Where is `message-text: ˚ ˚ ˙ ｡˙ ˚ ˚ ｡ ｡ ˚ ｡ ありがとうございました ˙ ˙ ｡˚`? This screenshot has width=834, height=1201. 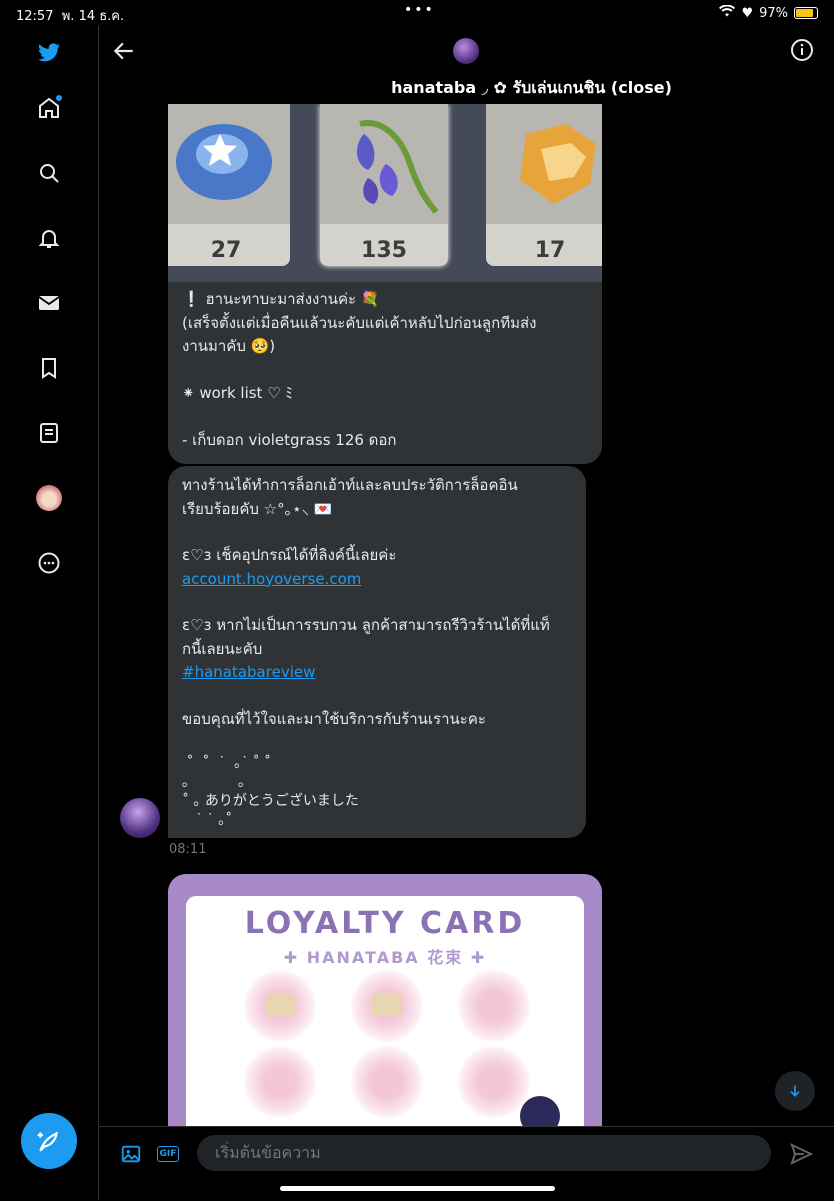 message-text: ˚ ˚ ˙ ｡˙ ˚ ˚ ｡ ｡ ˚ ｡ ありがとうございました ˙ ˙ ｡˚ is located at coordinates (270, 791).